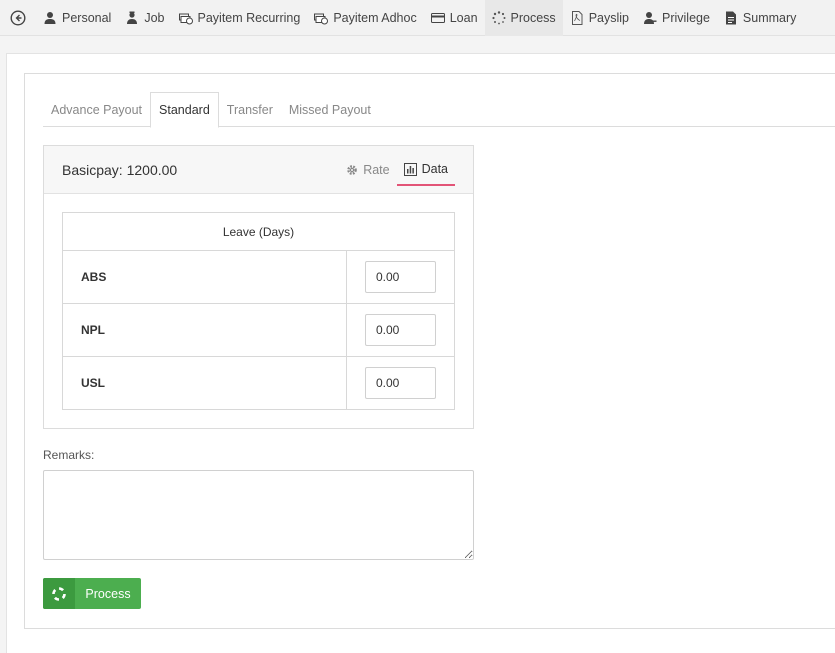 Image resolution: width=835 pixels, height=653 pixels. What do you see at coordinates (154, 17) in the screenshot?
I see `nav-label: Job` at bounding box center [154, 17].